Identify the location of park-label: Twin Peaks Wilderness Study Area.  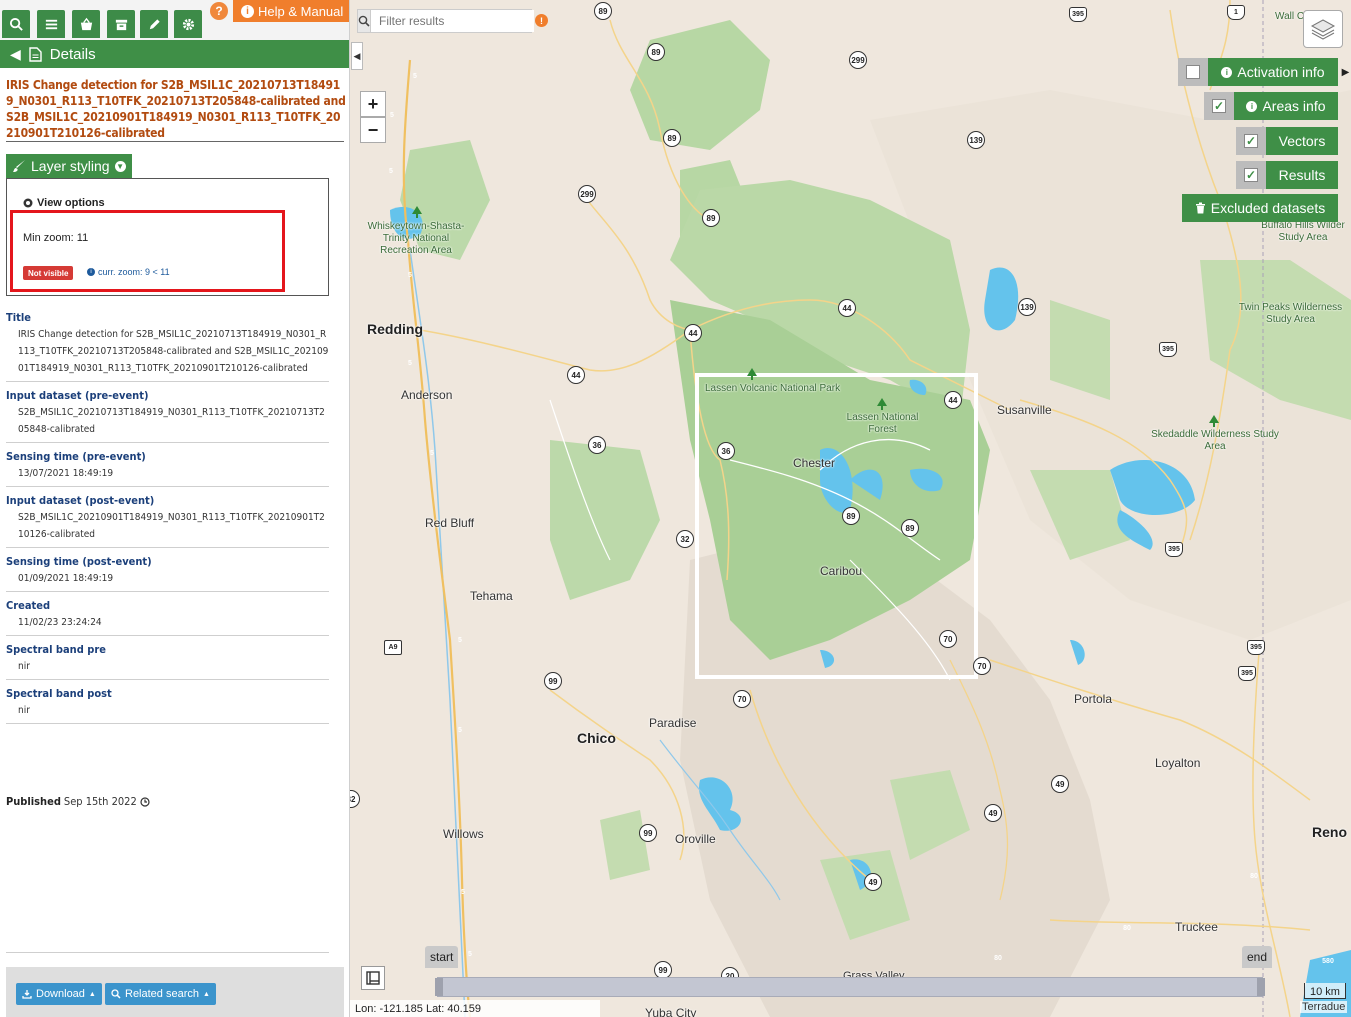
(1290, 313).